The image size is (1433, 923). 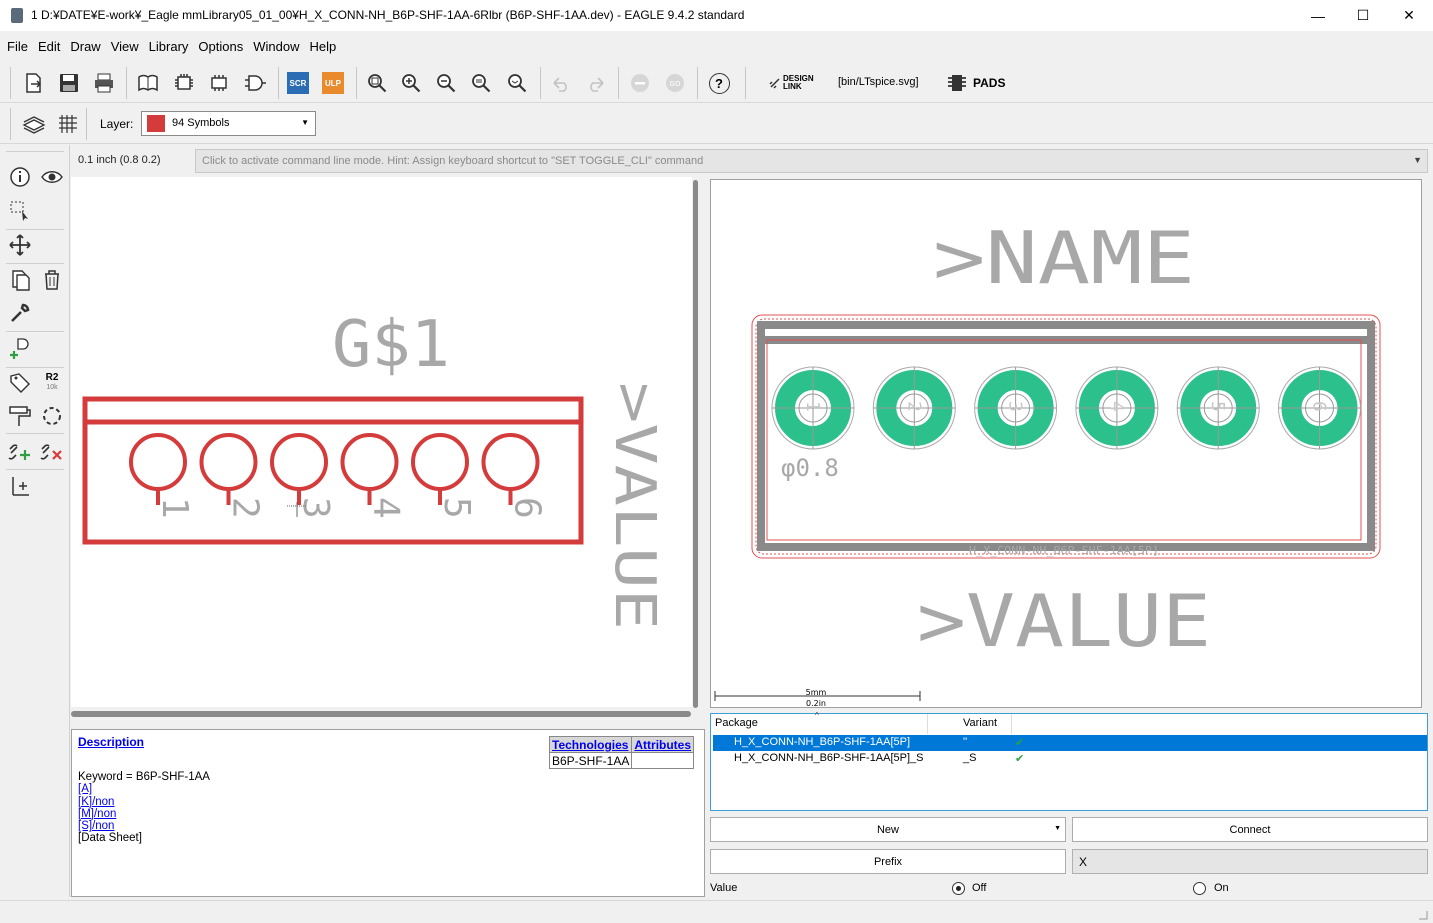 I want to click on disconnect-tool, so click(x=52, y=451).